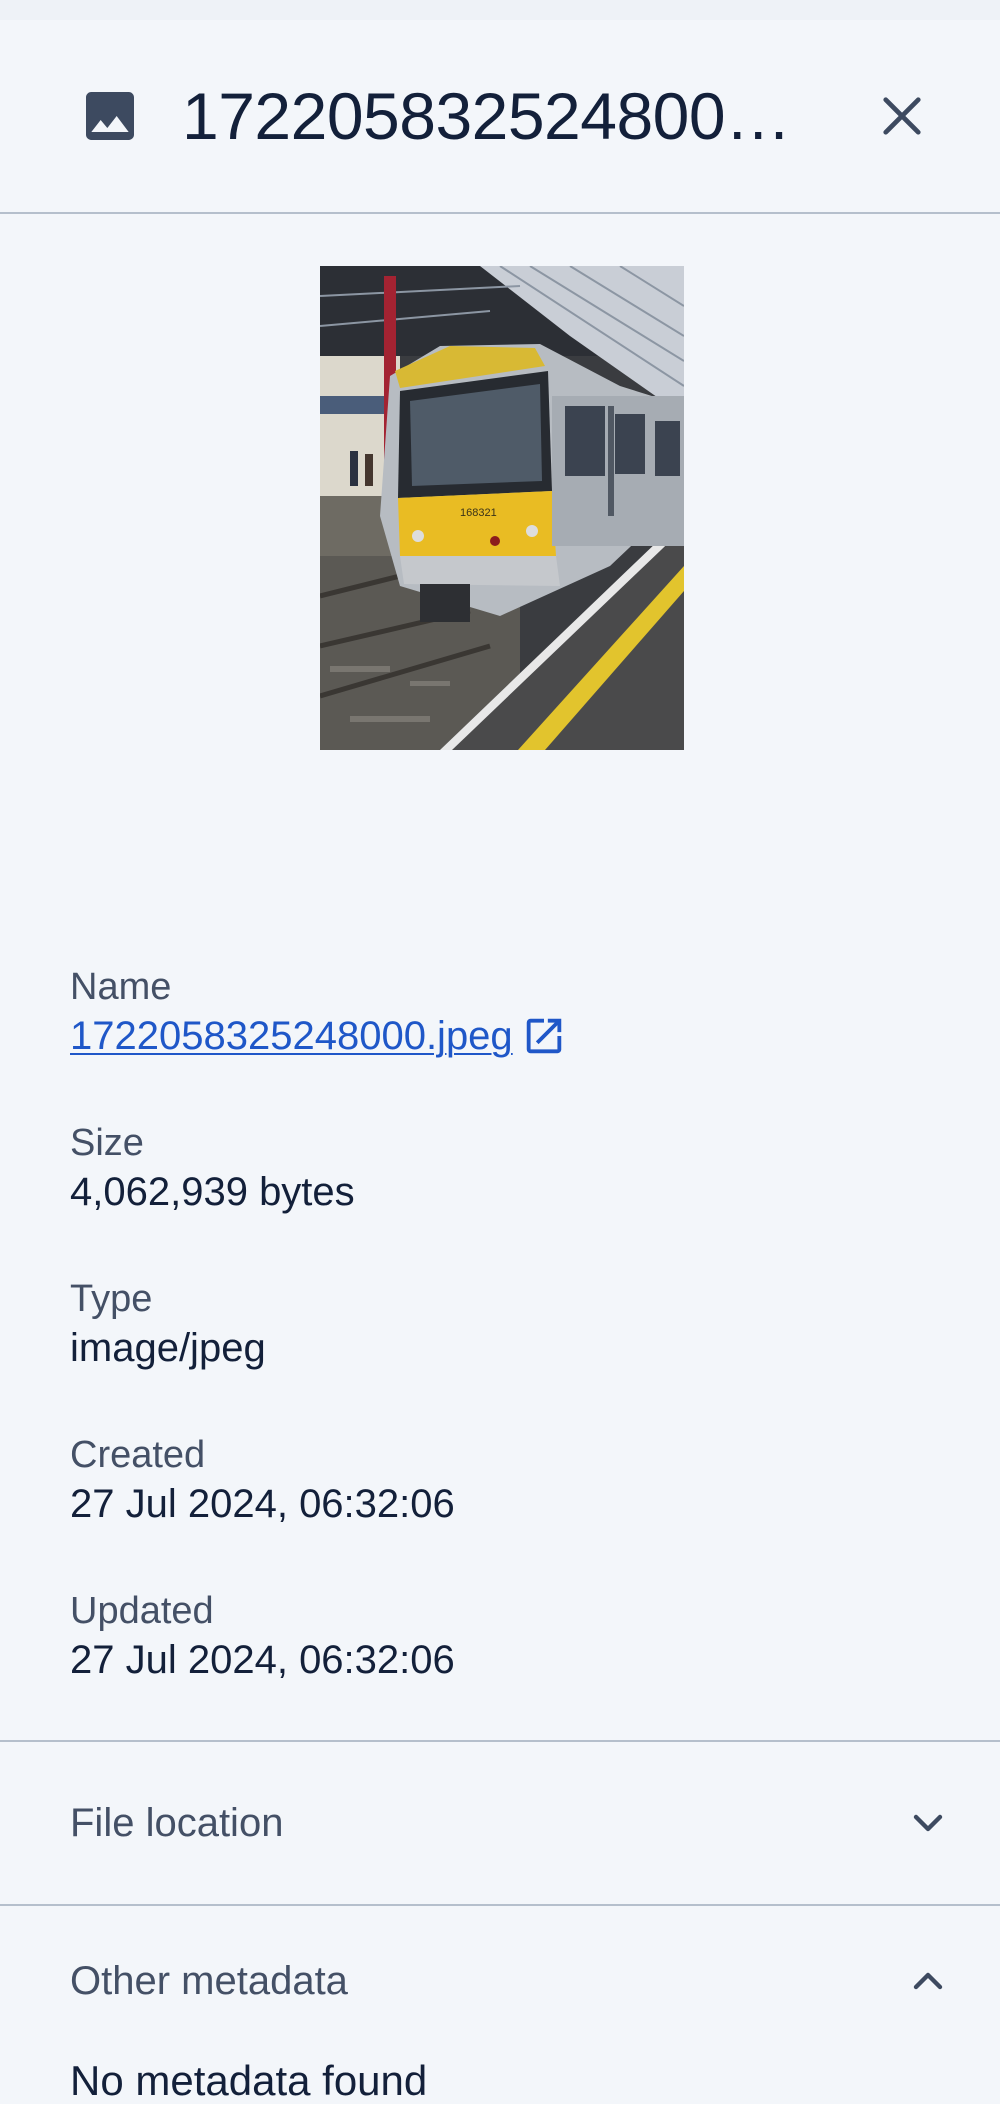 Image resolution: width=1000 pixels, height=2104 pixels. What do you see at coordinates (500, 1822) in the screenshot?
I see `file-location-section: File location` at bounding box center [500, 1822].